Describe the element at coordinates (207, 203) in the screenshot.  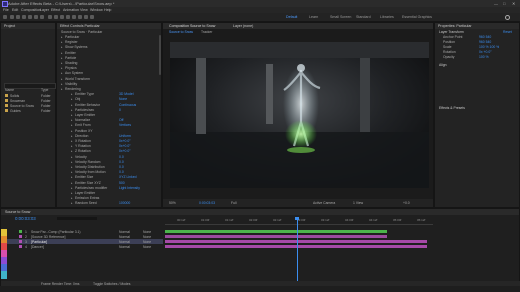
I see `current-timecode: 0:00:03:03` at that location.